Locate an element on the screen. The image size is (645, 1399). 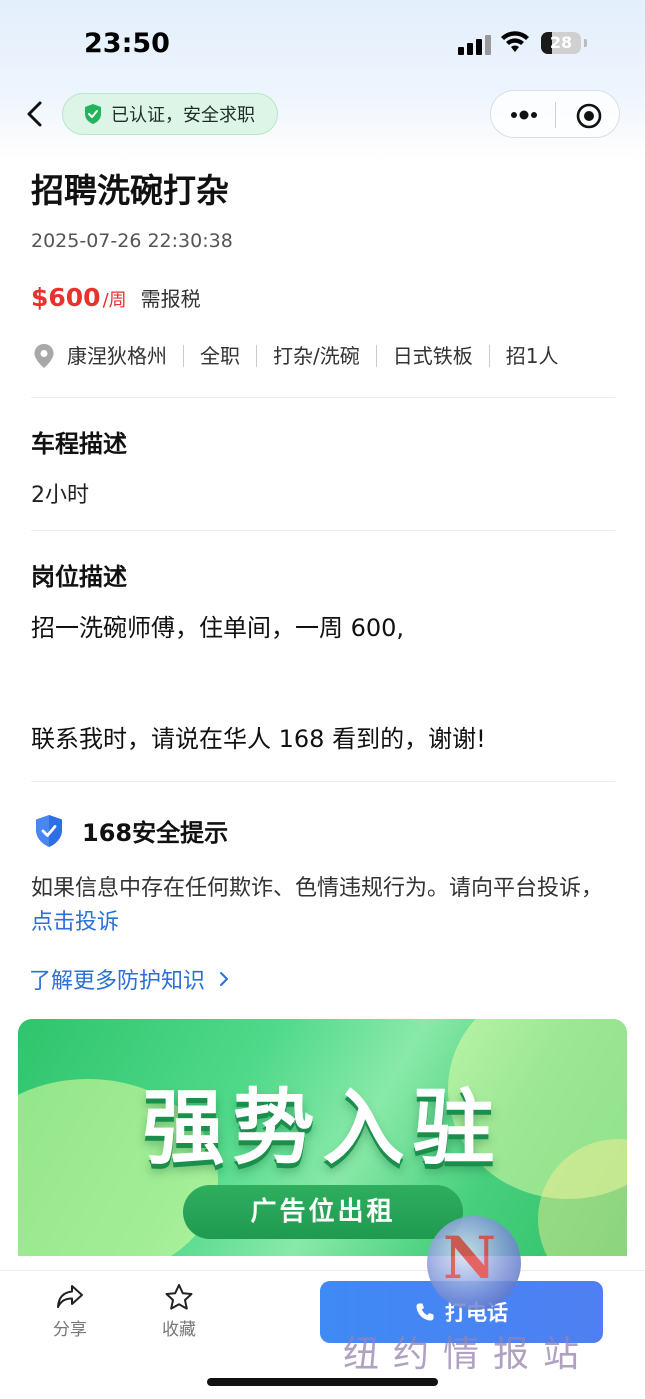
favorite-button: 收藏 is located at coordinates (179, 1311).